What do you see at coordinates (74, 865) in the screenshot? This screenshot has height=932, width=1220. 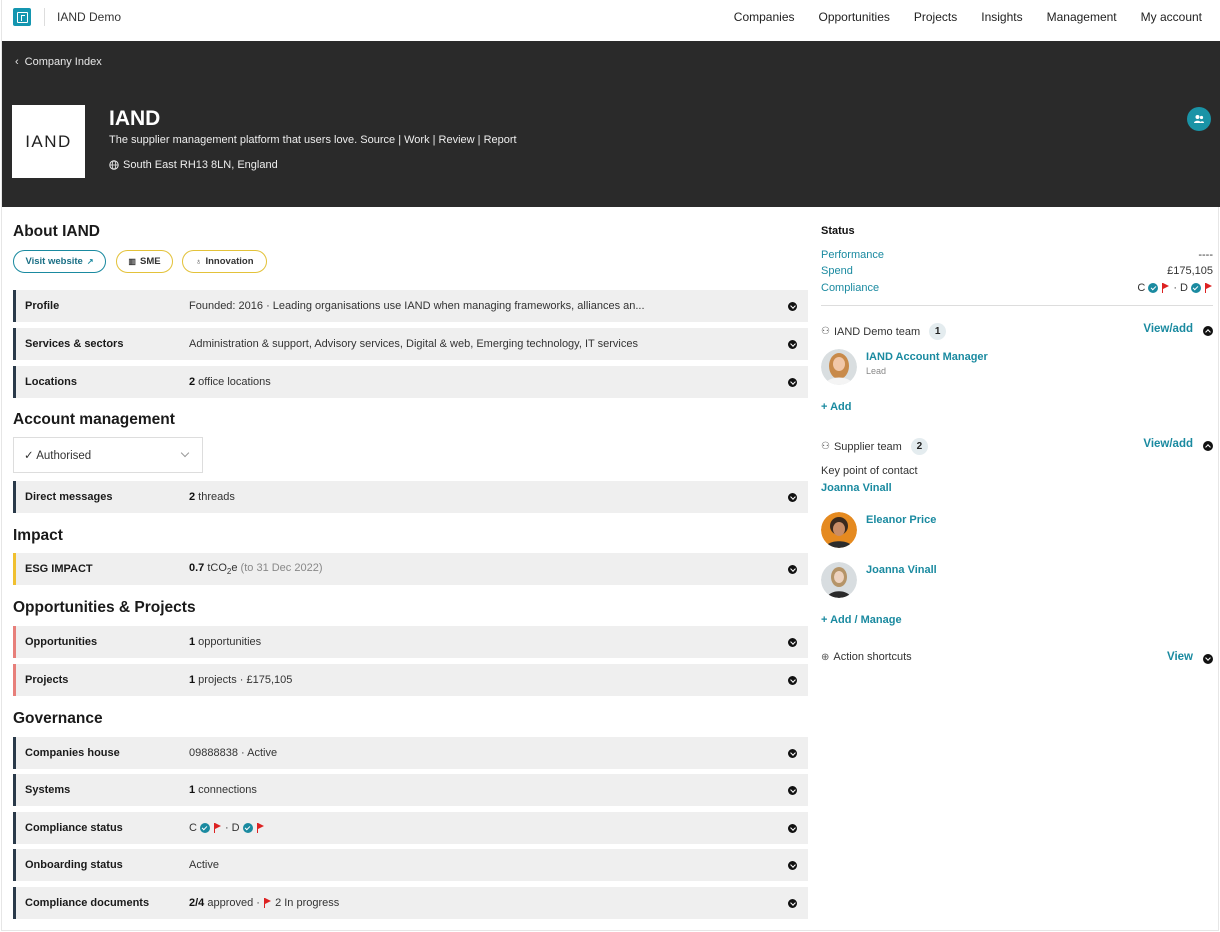 I see `row-label: Onboarding status` at bounding box center [74, 865].